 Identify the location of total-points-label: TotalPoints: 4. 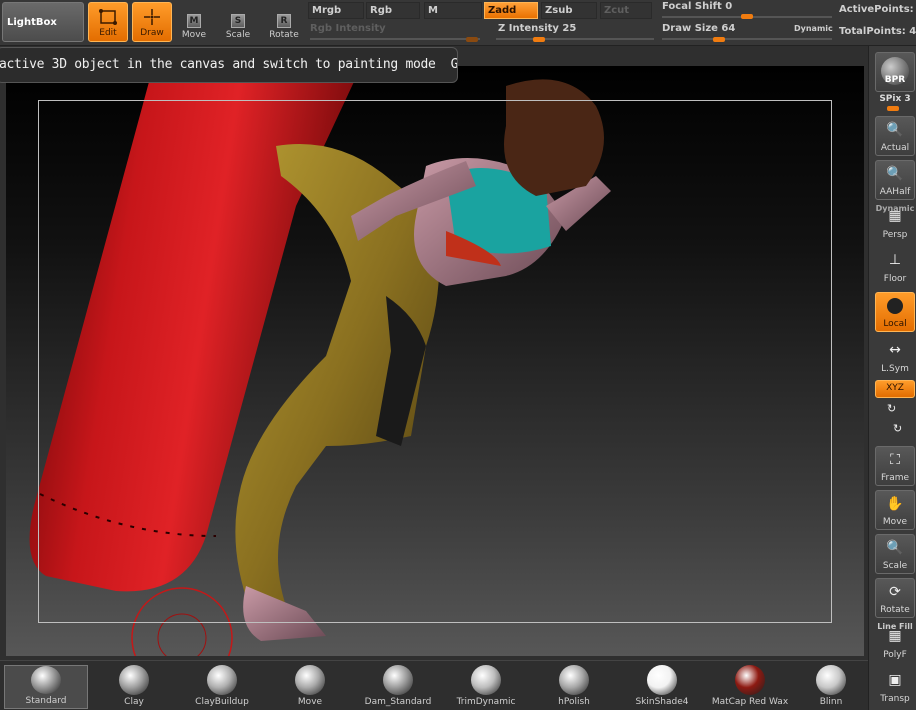
(877, 31).